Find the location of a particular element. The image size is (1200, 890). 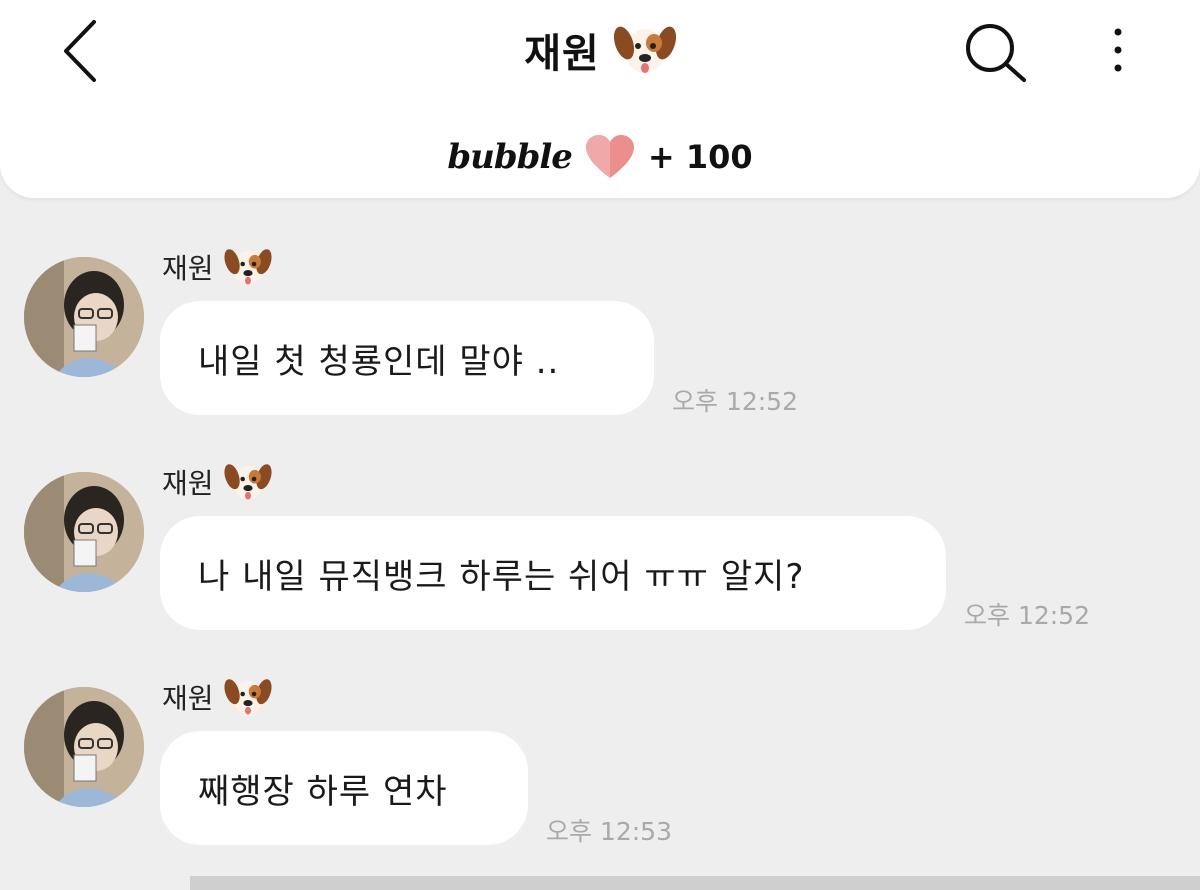

message-bubble: 째행장 하루 연차 is located at coordinates (344, 788).